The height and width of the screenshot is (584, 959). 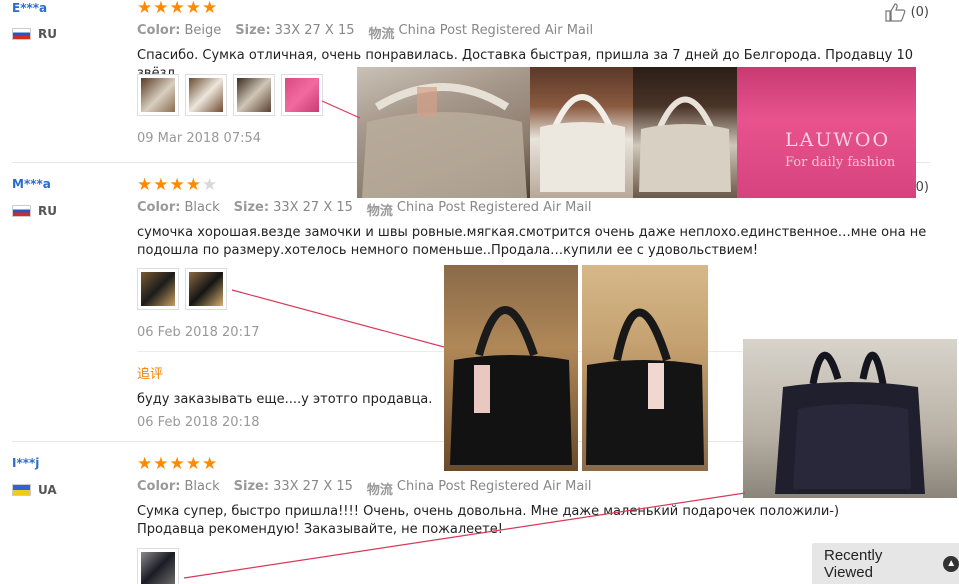 I want to click on chevron-up-icon: ▲, so click(x=951, y=563).